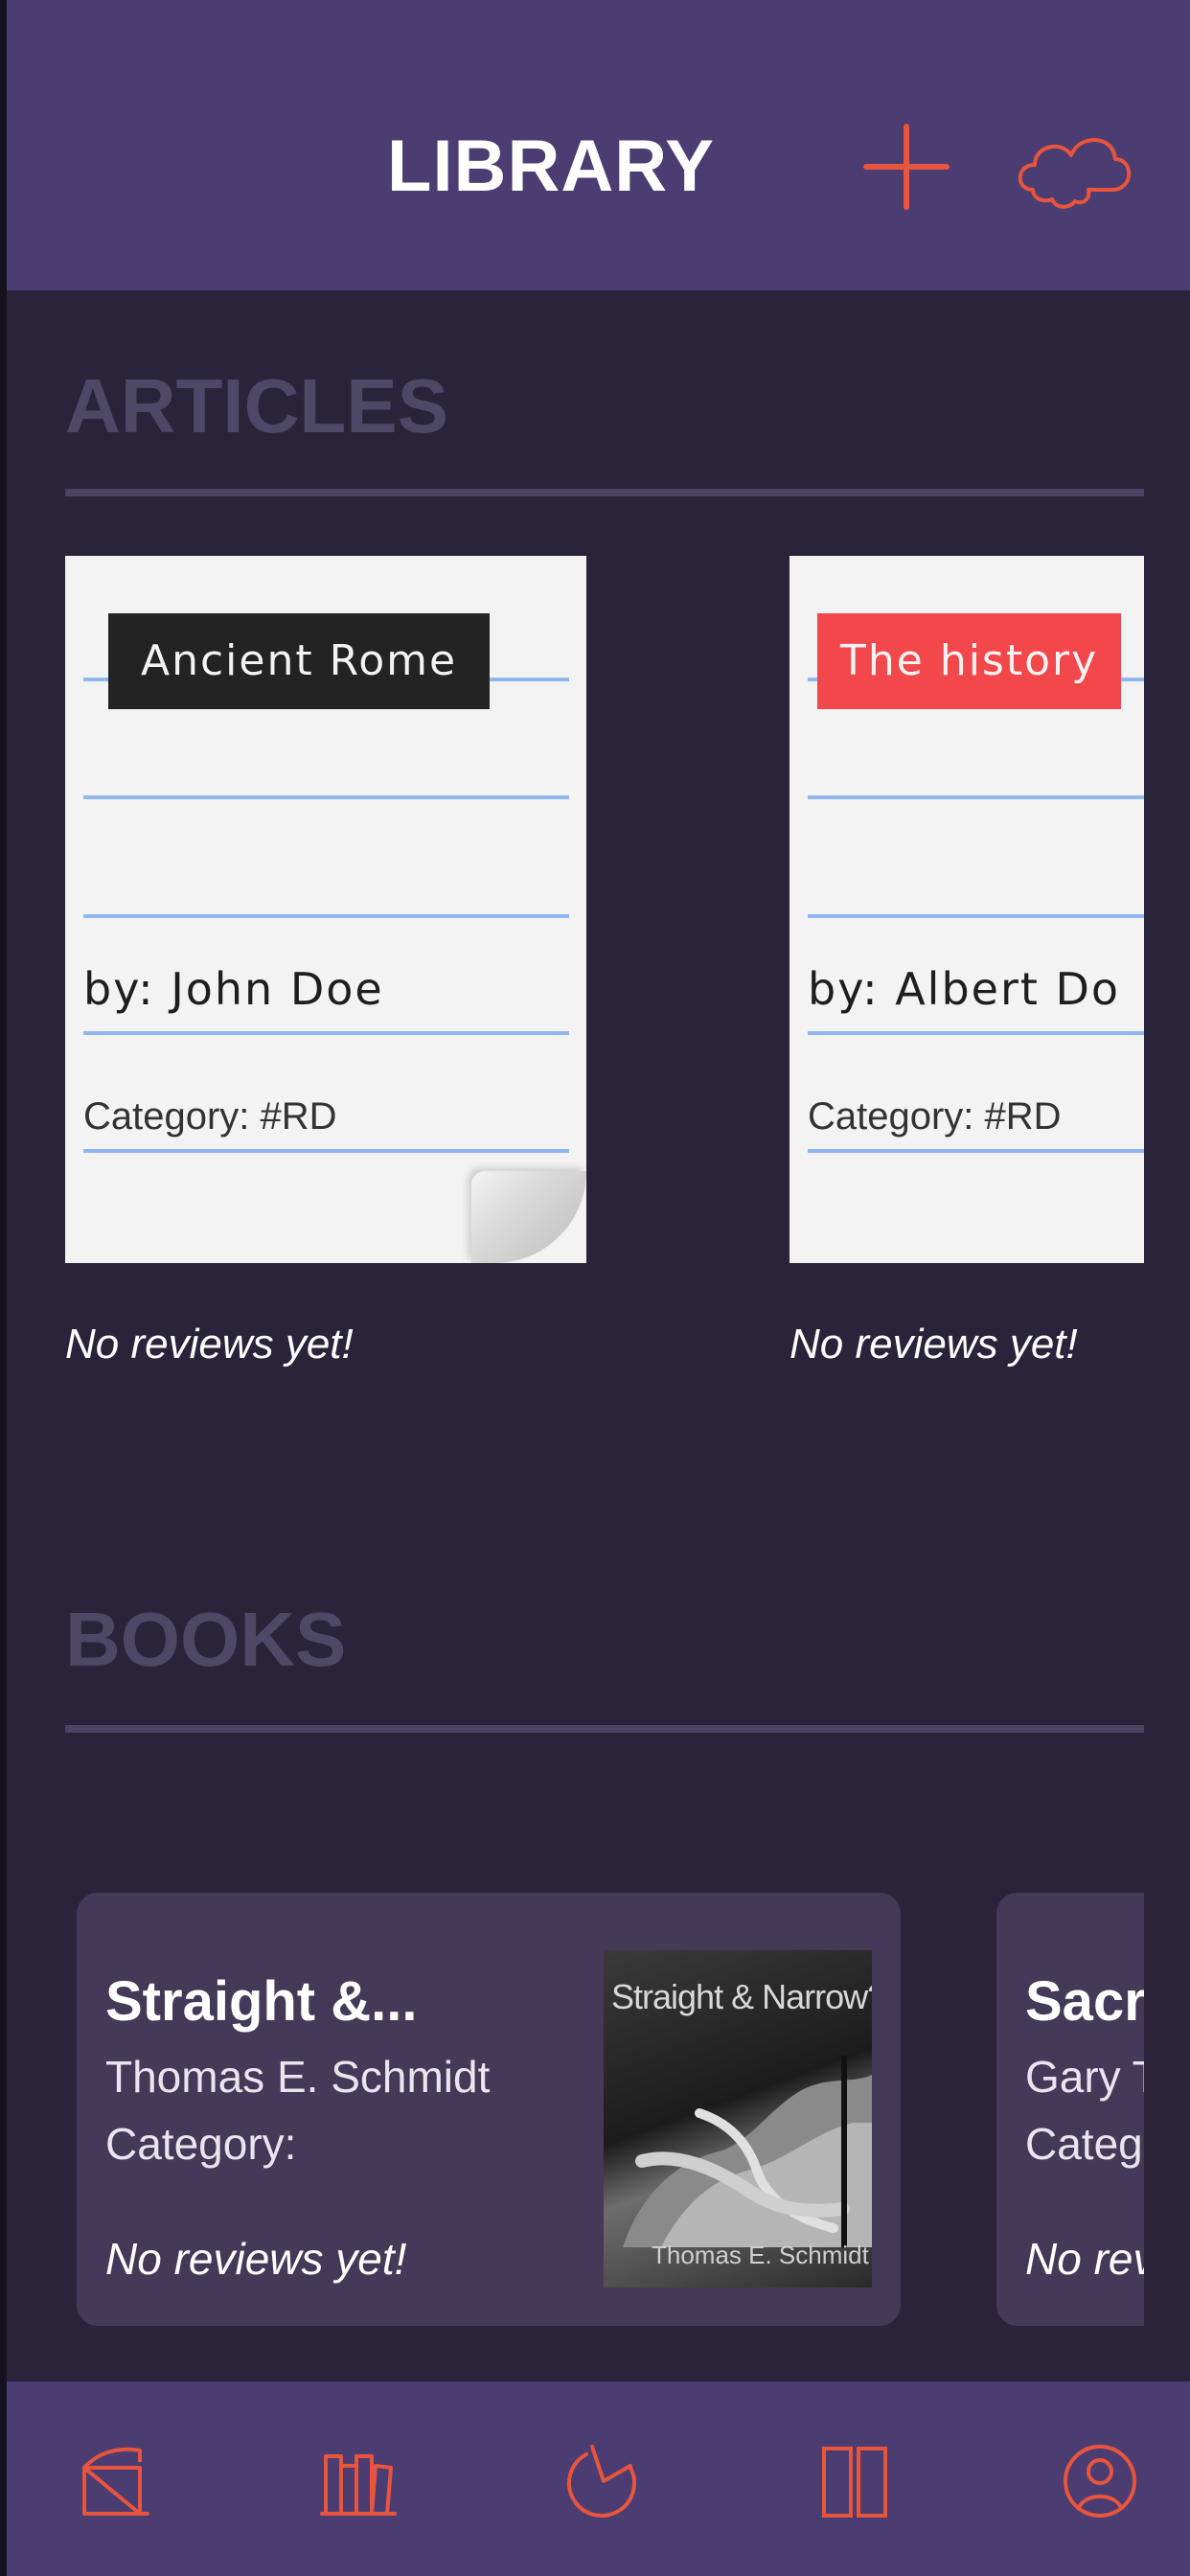  What do you see at coordinates (967, 909) in the screenshot?
I see `article-card: The history by: Albert Do Category: #RD` at bounding box center [967, 909].